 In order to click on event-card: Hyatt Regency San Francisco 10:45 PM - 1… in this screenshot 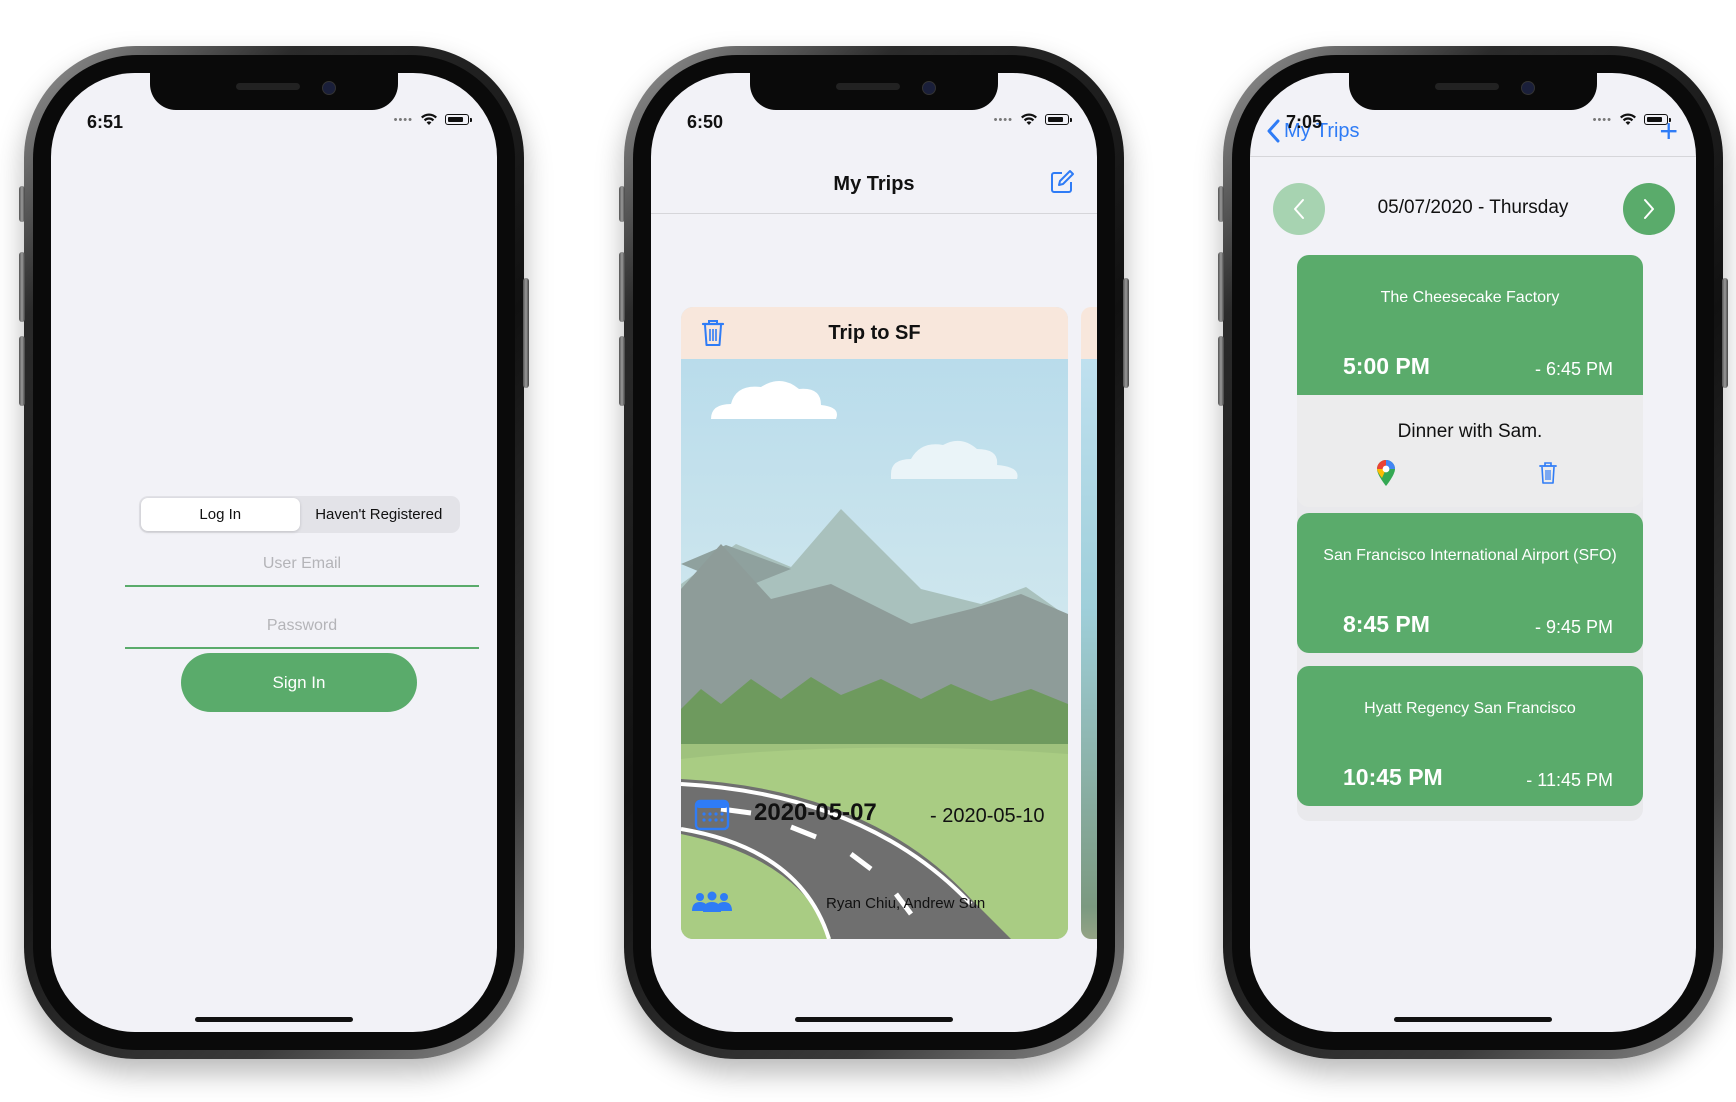, I will do `click(1470, 736)`.